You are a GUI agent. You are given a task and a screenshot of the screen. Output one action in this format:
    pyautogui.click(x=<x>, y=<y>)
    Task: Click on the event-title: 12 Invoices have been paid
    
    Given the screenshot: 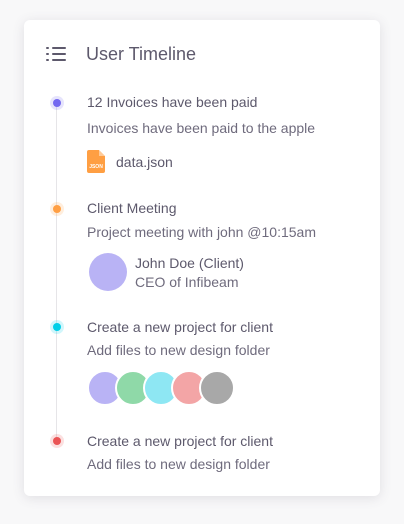 What is the action you would take?
    pyautogui.click(x=172, y=102)
    